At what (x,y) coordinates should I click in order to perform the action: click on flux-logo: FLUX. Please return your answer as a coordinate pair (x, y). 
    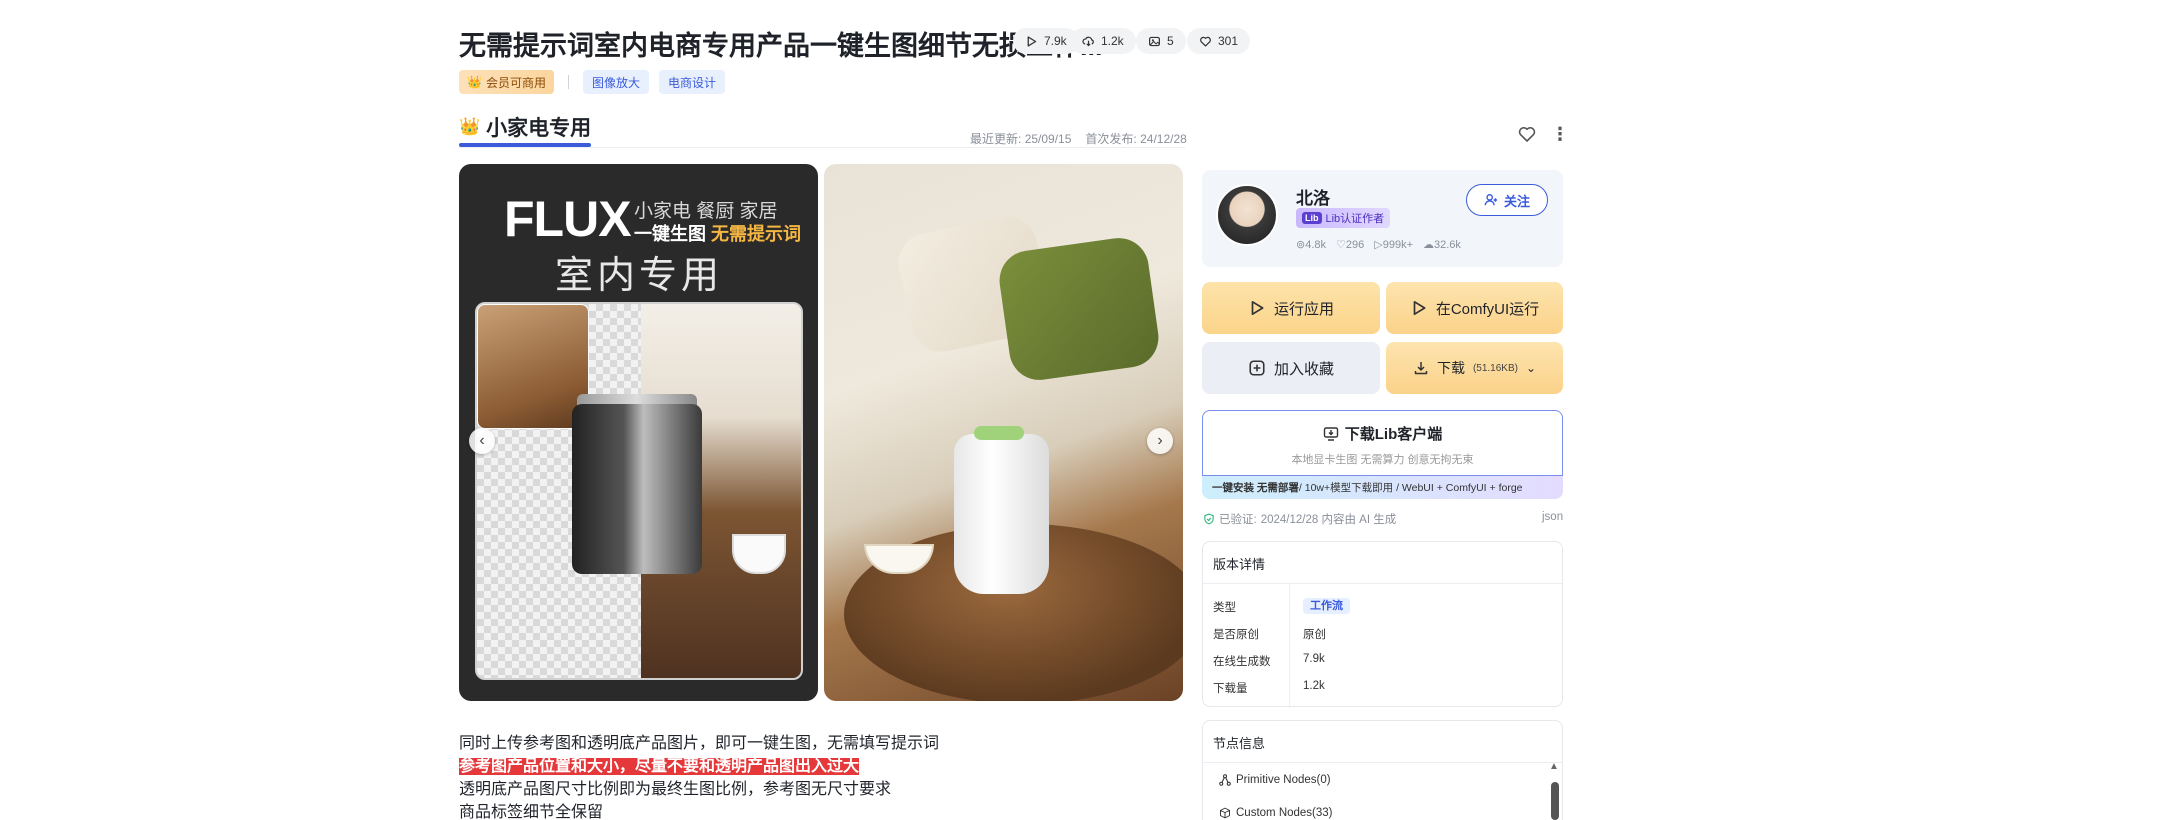
    Looking at the image, I should click on (568, 219).